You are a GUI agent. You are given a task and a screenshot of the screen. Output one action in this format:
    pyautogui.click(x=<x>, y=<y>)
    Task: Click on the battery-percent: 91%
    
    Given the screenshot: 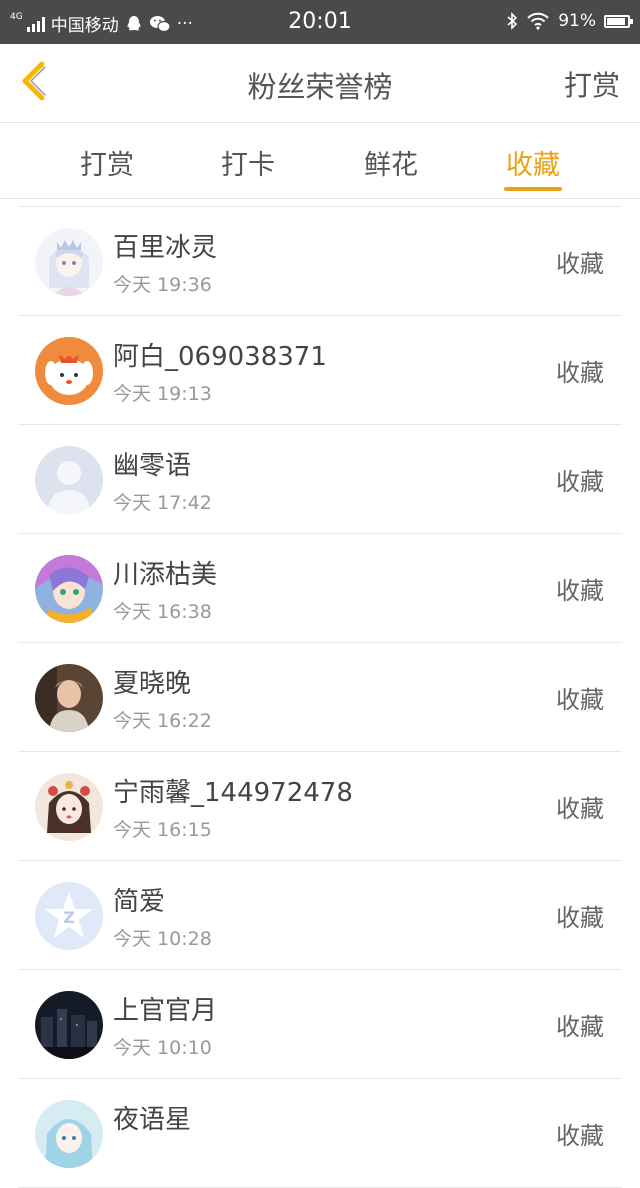 What is the action you would take?
    pyautogui.click(x=577, y=21)
    